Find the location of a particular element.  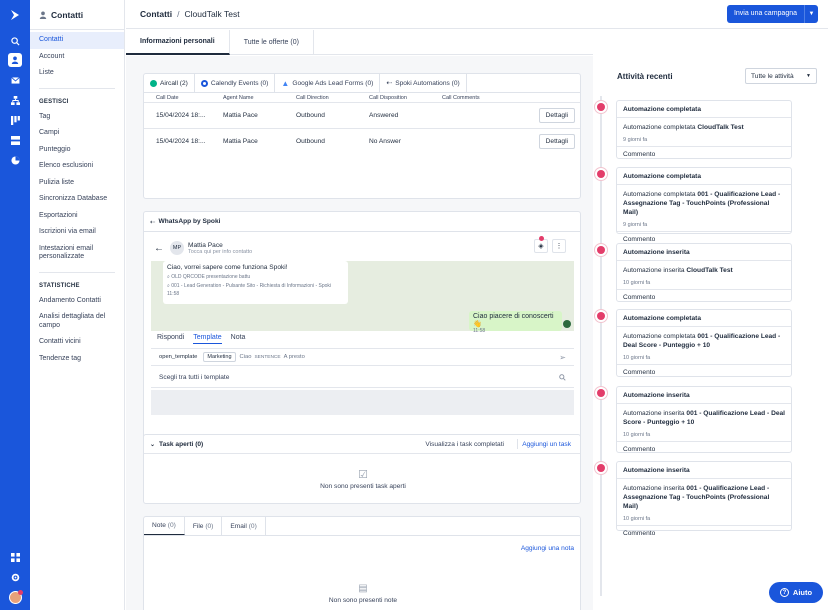

view-completed-tasks-link: Visualizza i task completati is located at coordinates (464, 444).